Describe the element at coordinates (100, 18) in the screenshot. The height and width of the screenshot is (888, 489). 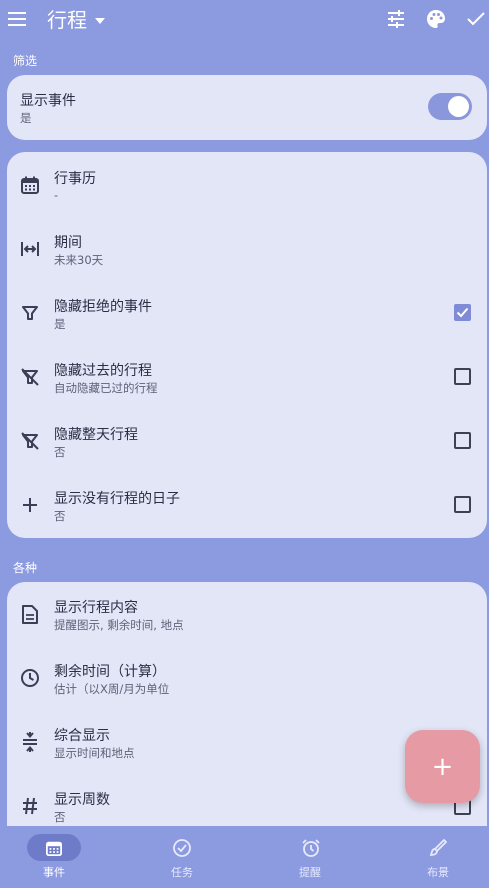
I see `dropdown-icon` at that location.